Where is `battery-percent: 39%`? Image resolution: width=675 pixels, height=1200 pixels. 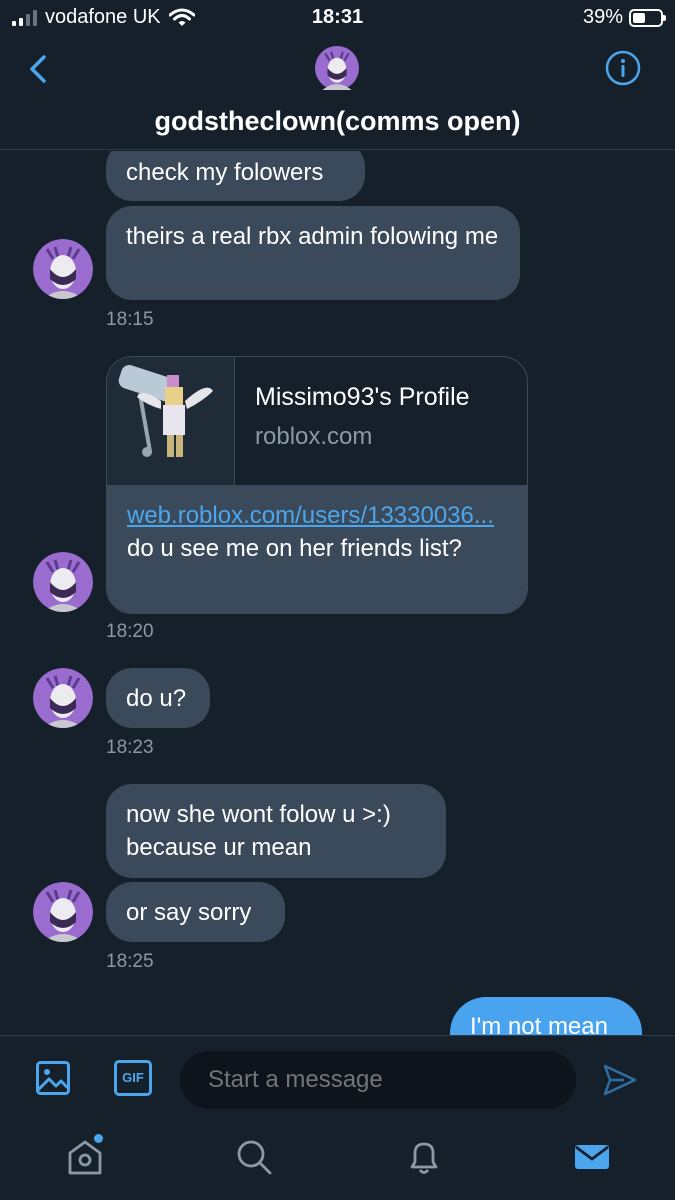 battery-percent: 39% is located at coordinates (602, 17).